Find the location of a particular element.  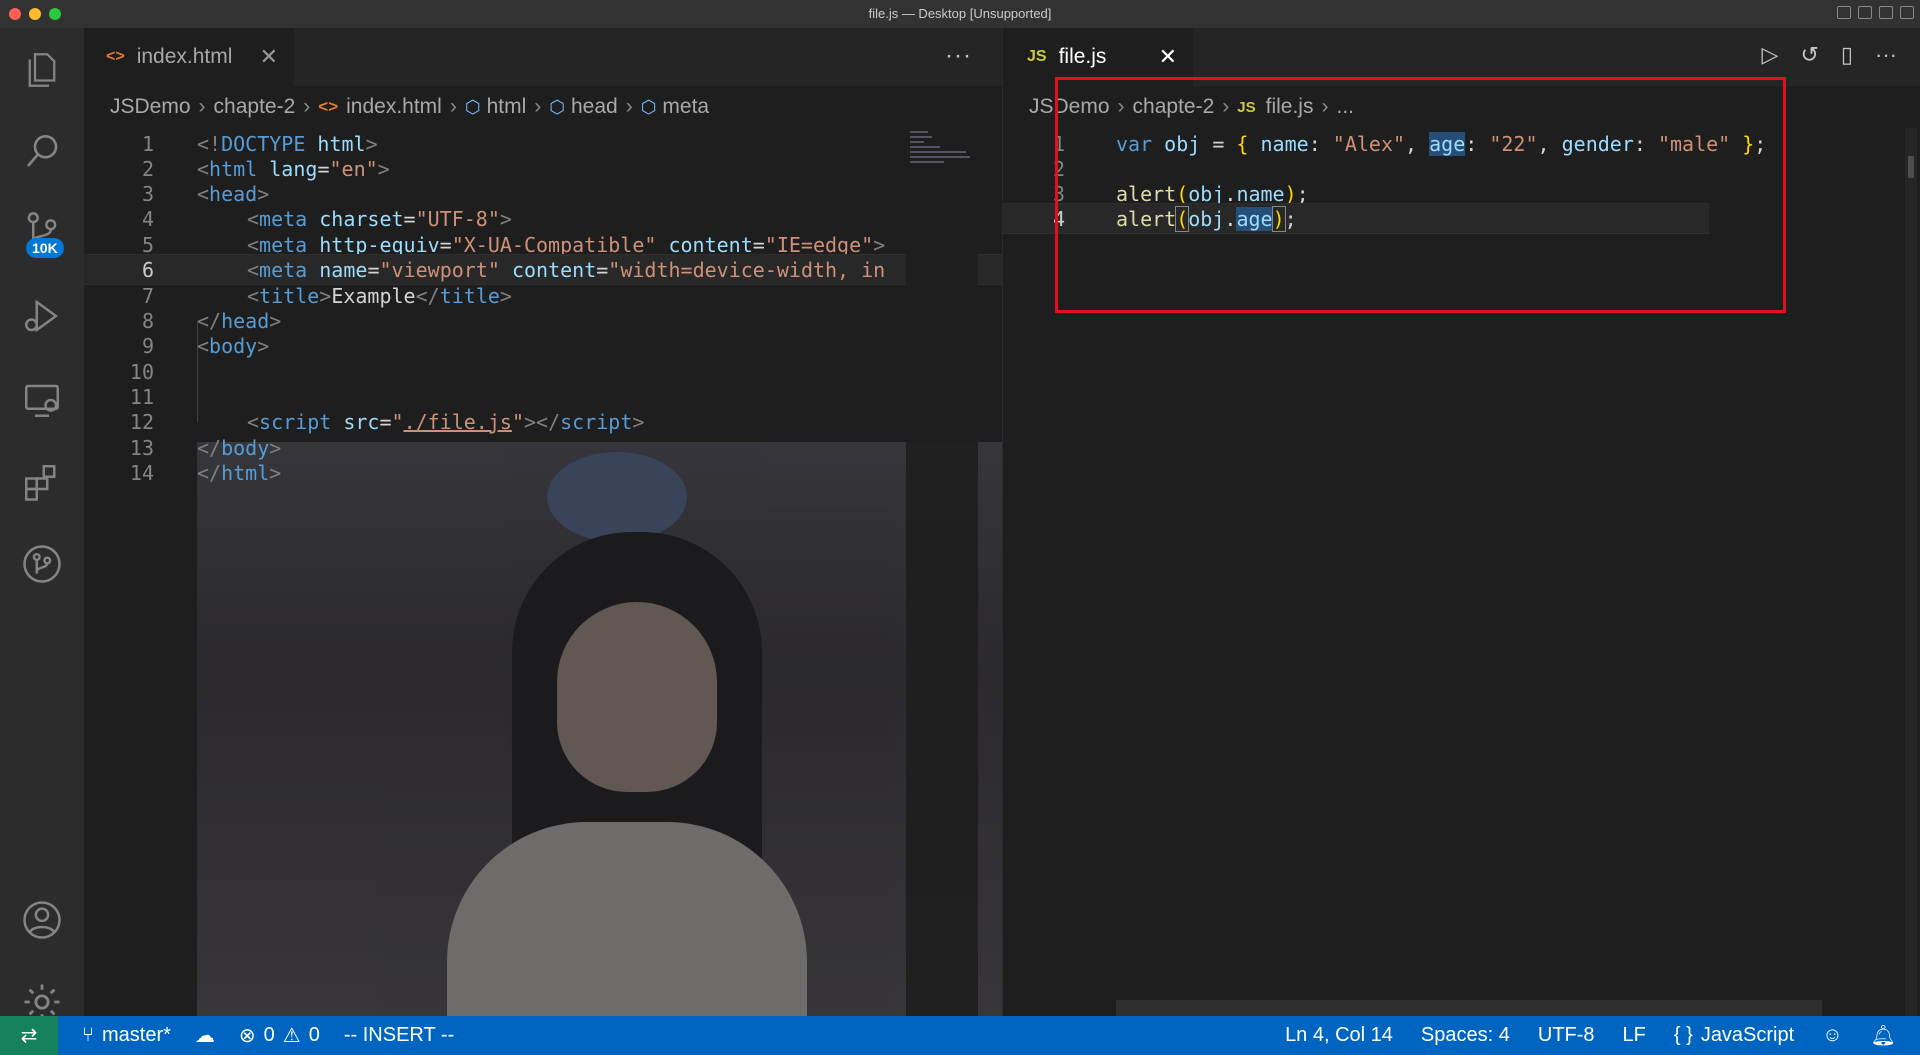

breadcrumb-symbol: meta is located at coordinates (685, 107).